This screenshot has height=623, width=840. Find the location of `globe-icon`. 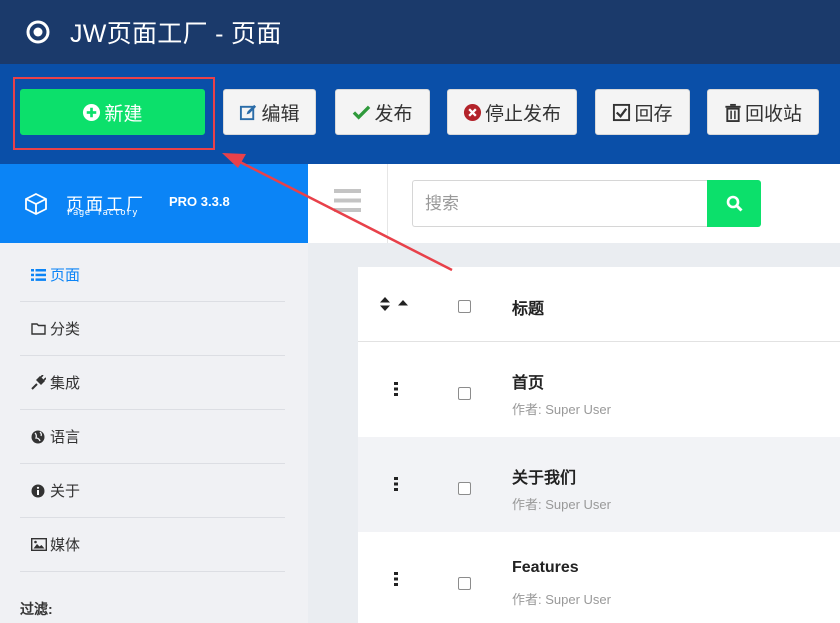

globe-icon is located at coordinates (35, 437).